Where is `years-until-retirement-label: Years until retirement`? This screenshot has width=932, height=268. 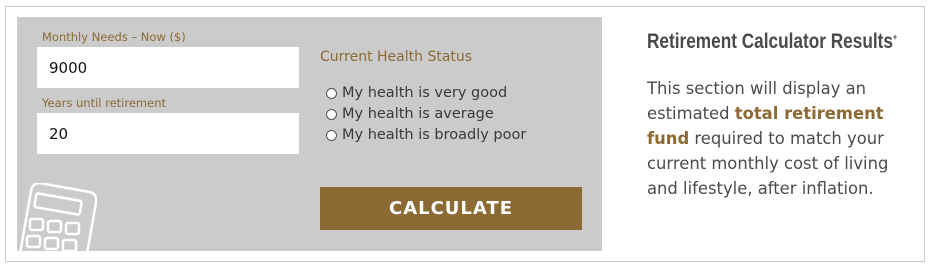
years-until-retirement-label: Years until retirement is located at coordinates (104, 103).